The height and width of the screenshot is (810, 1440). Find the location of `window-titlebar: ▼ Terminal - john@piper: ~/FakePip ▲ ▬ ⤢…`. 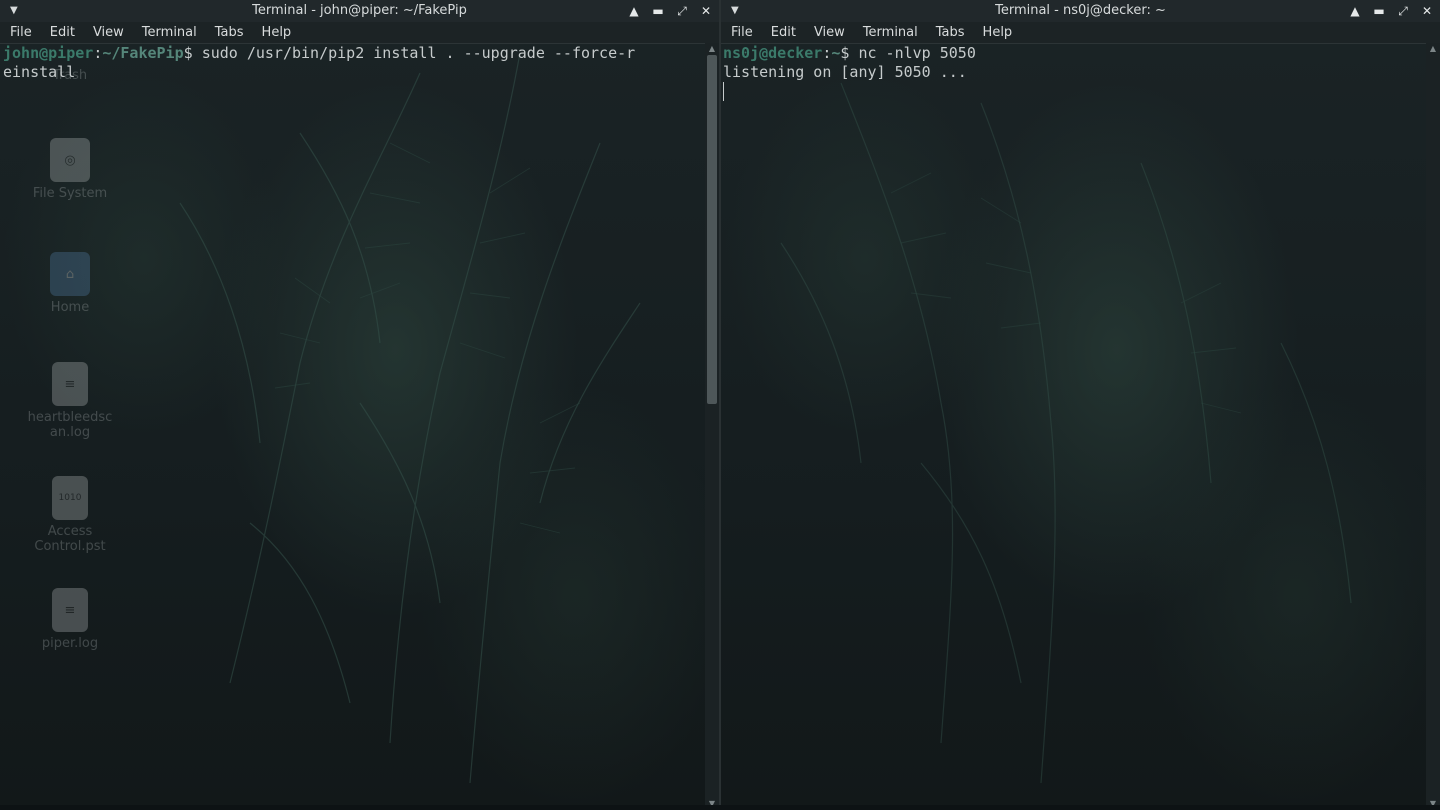

window-titlebar: ▼ Terminal - john@piper: ~/FakePip ▲ ▬ ⤢… is located at coordinates (359, 11).